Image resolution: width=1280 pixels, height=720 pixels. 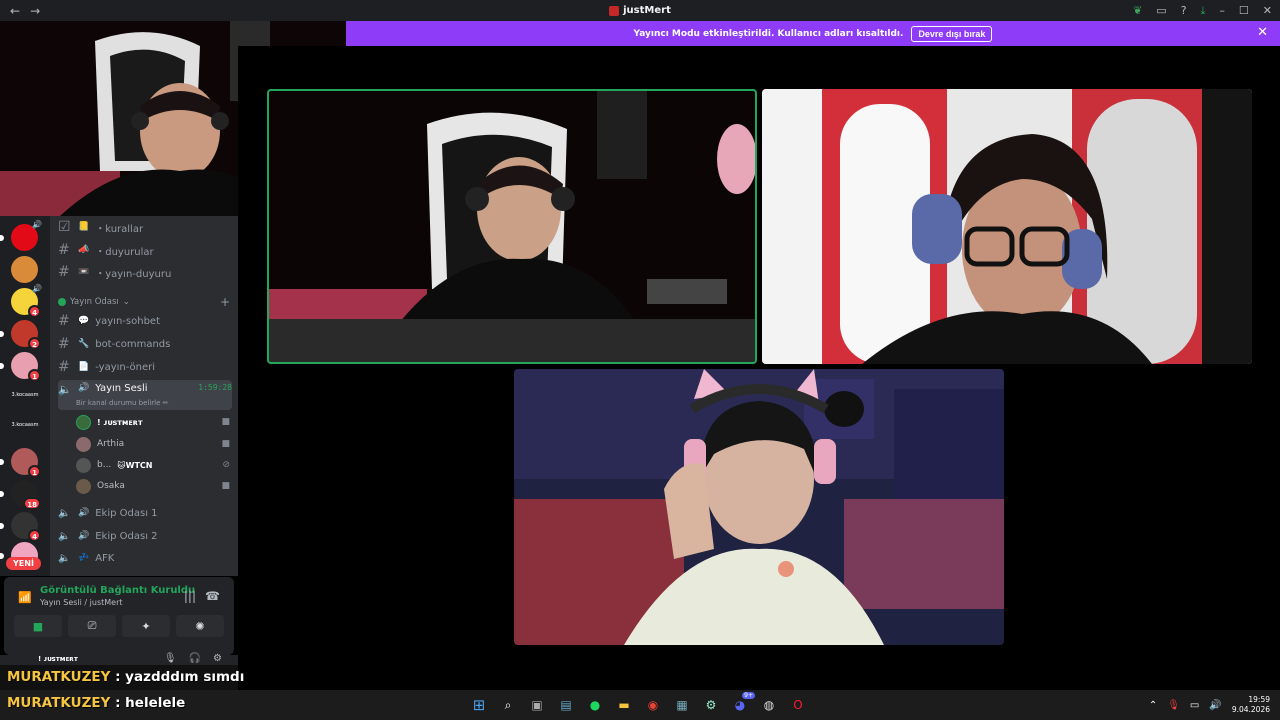 What do you see at coordinates (195, 658) in the screenshot?
I see `headphones-icon: 🎧` at bounding box center [195, 658].